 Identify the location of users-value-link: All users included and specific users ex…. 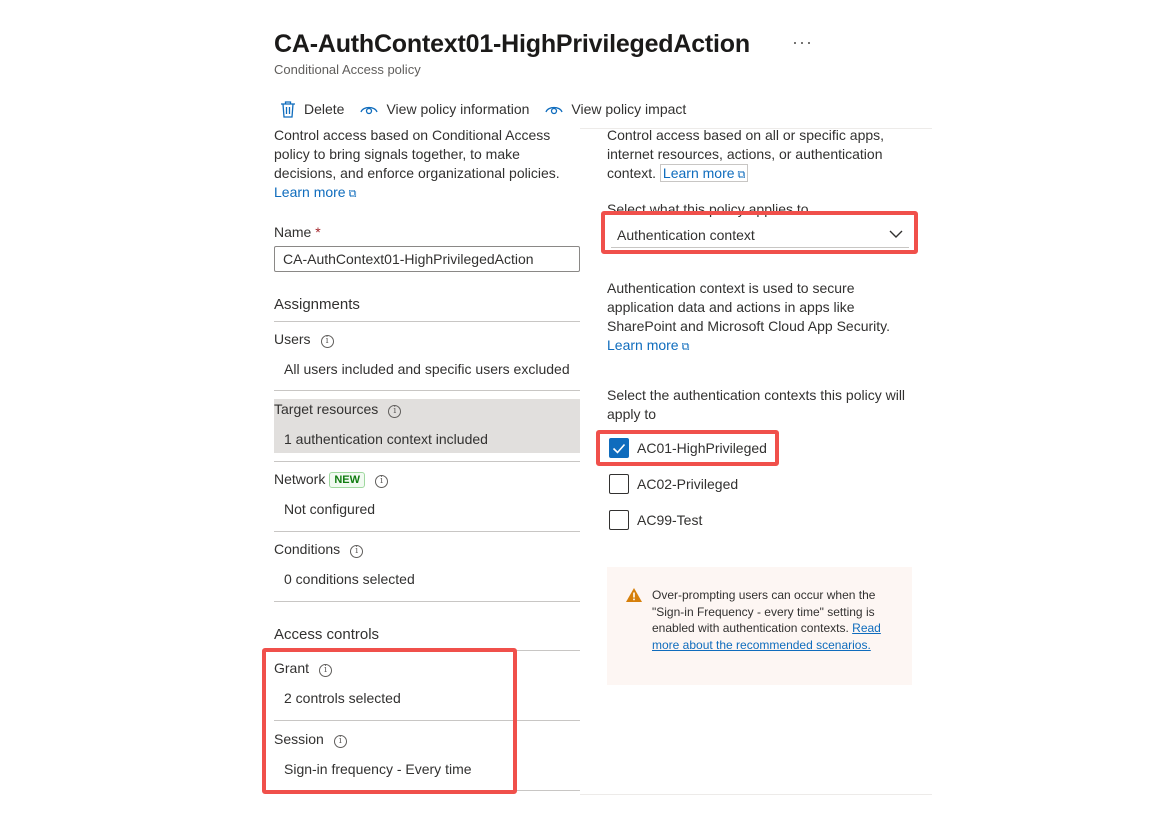
(427, 369).